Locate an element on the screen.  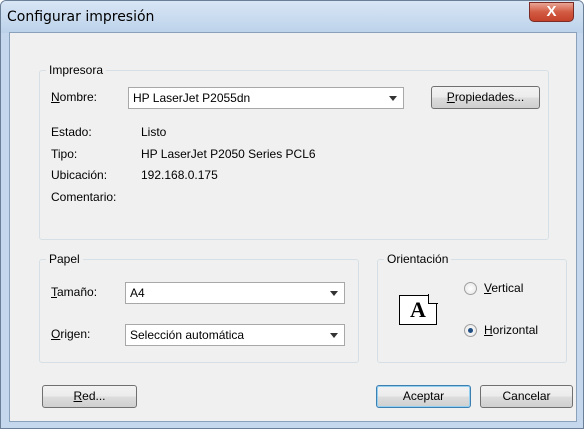
printer-name-select: HP LaserJet P2055dn is located at coordinates (266, 98).